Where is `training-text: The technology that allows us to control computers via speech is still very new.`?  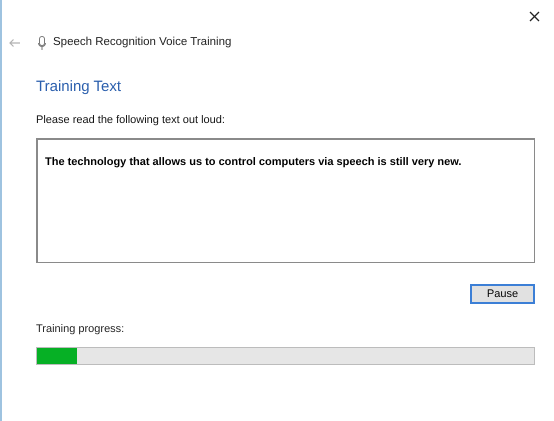
training-text: The technology that allows us to control computers via speech is still very new. is located at coordinates (253, 162).